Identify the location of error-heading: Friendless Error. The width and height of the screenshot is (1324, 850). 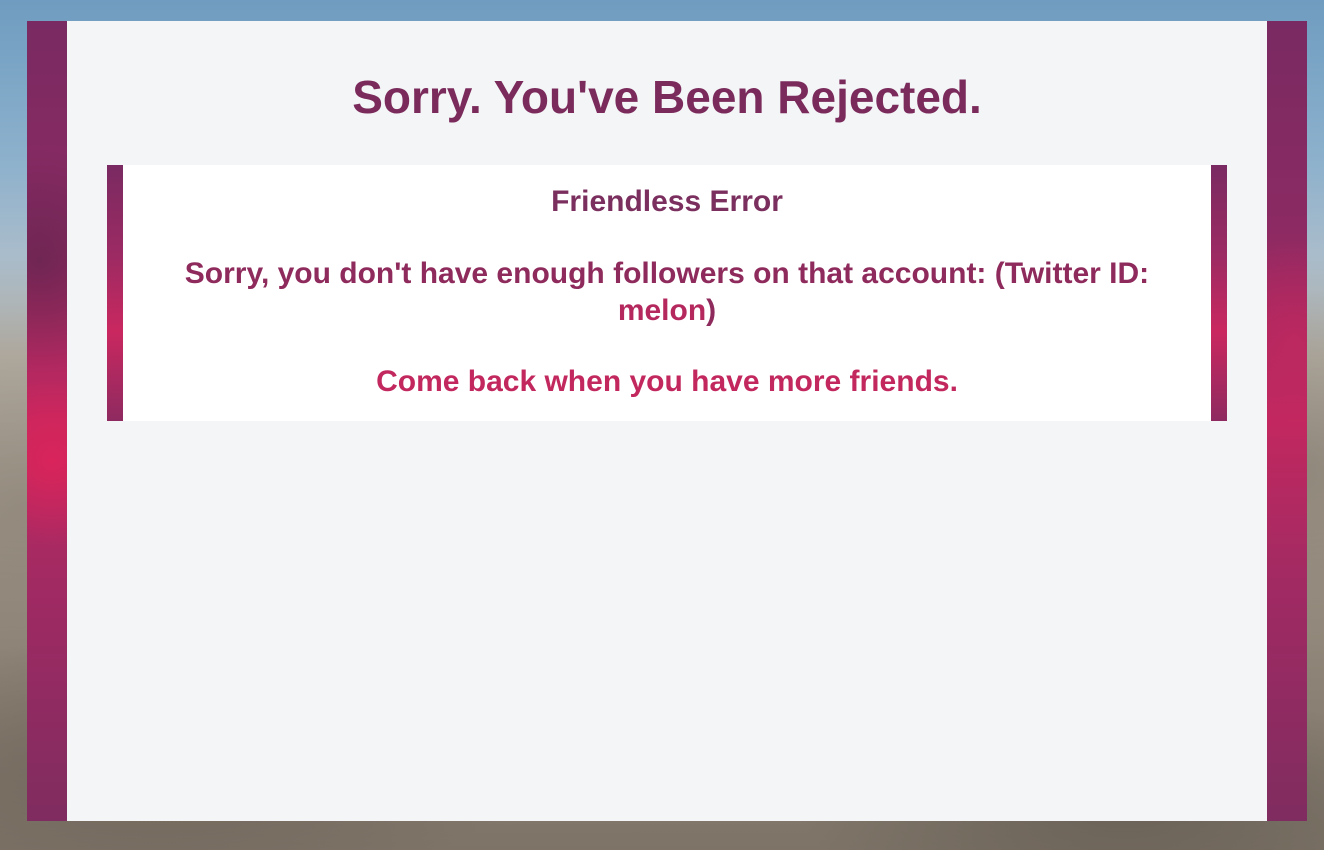
(667, 201).